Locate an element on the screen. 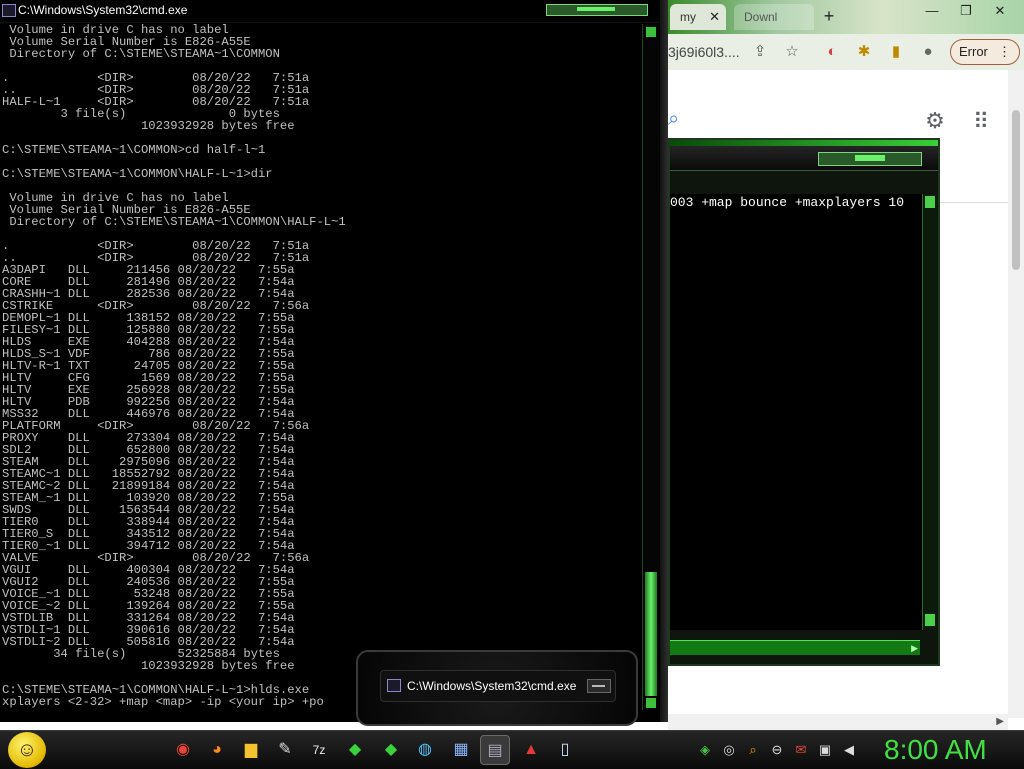 The image size is (1024, 769). device-icon: ▣ is located at coordinates (825, 750).